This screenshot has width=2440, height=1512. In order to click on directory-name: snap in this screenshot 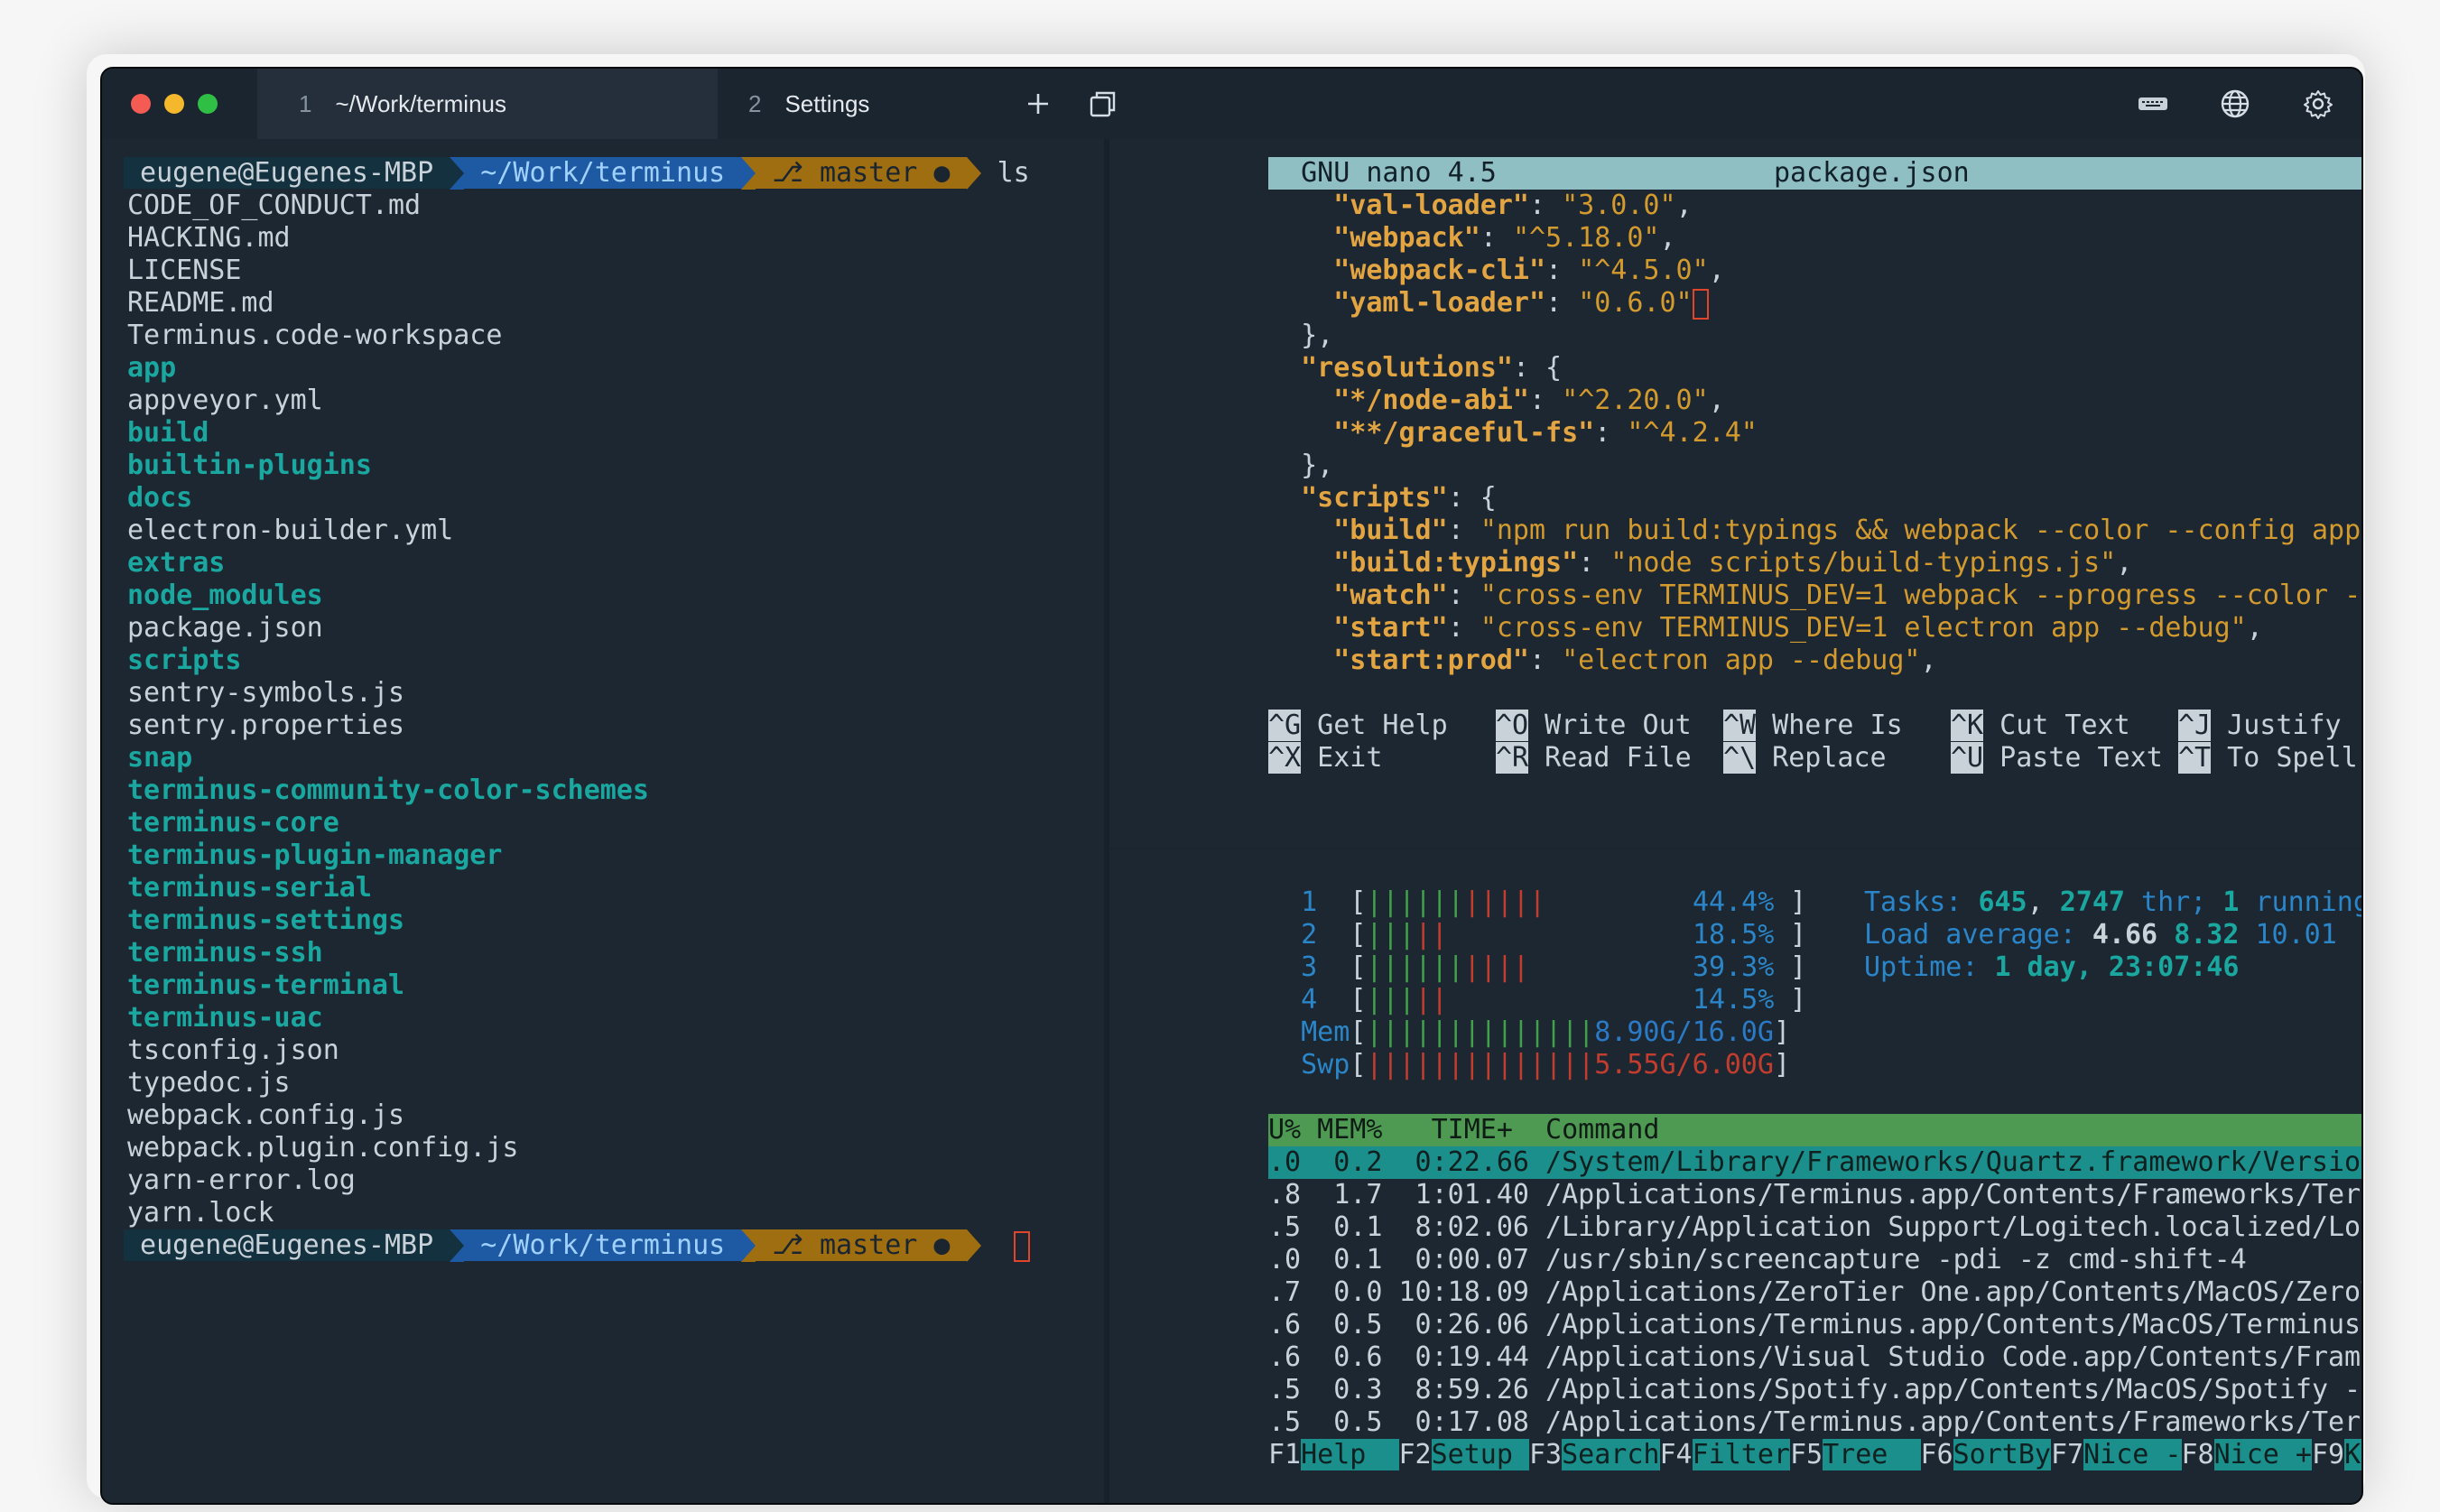, I will do `click(160, 758)`.